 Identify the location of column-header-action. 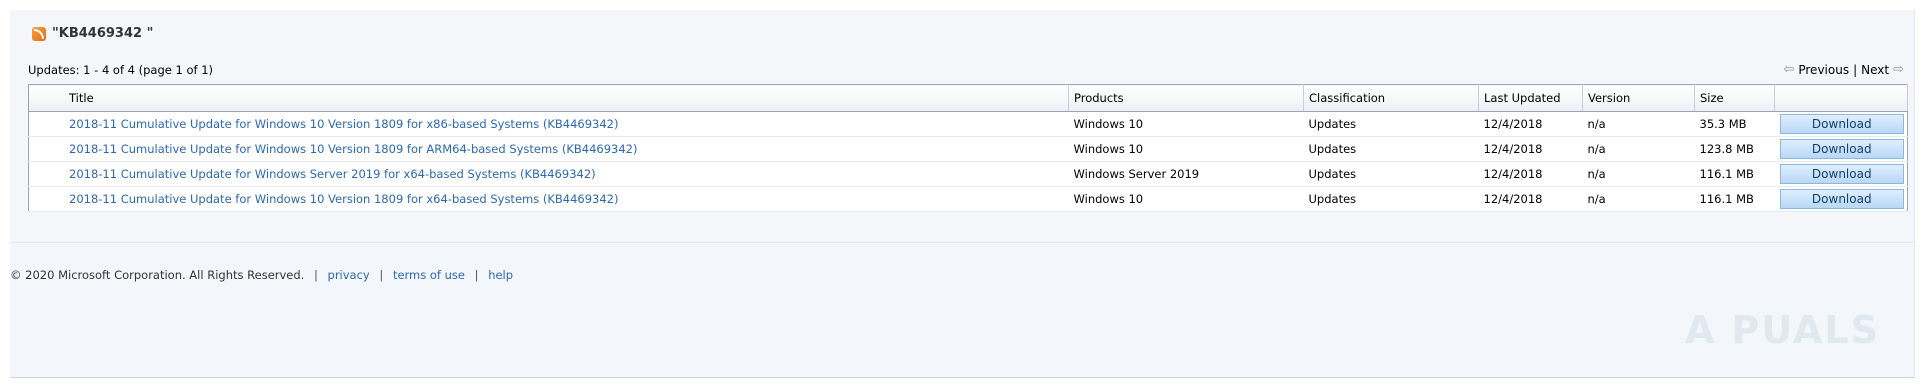
(1841, 98).